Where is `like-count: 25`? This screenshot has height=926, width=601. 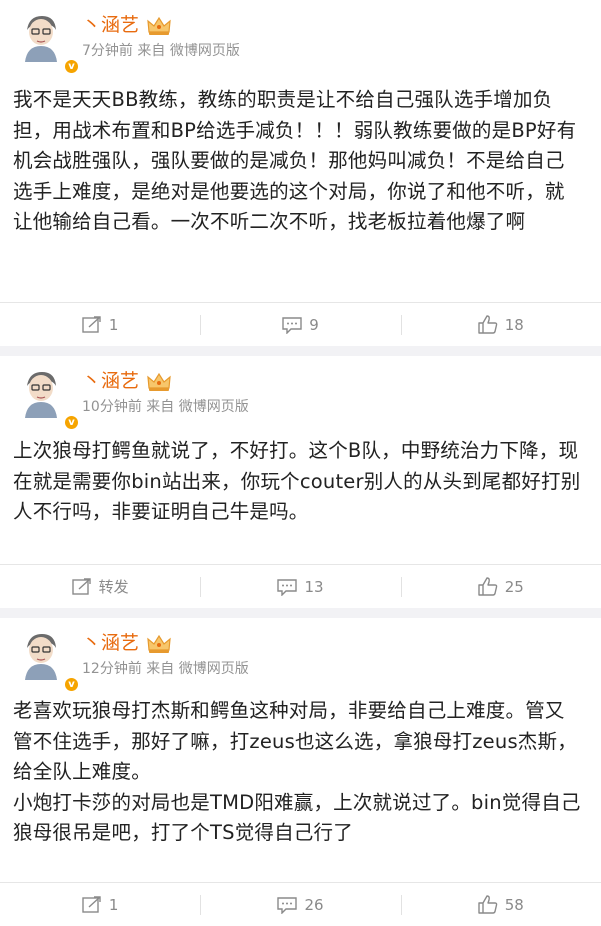
like-count: 25 is located at coordinates (514, 586).